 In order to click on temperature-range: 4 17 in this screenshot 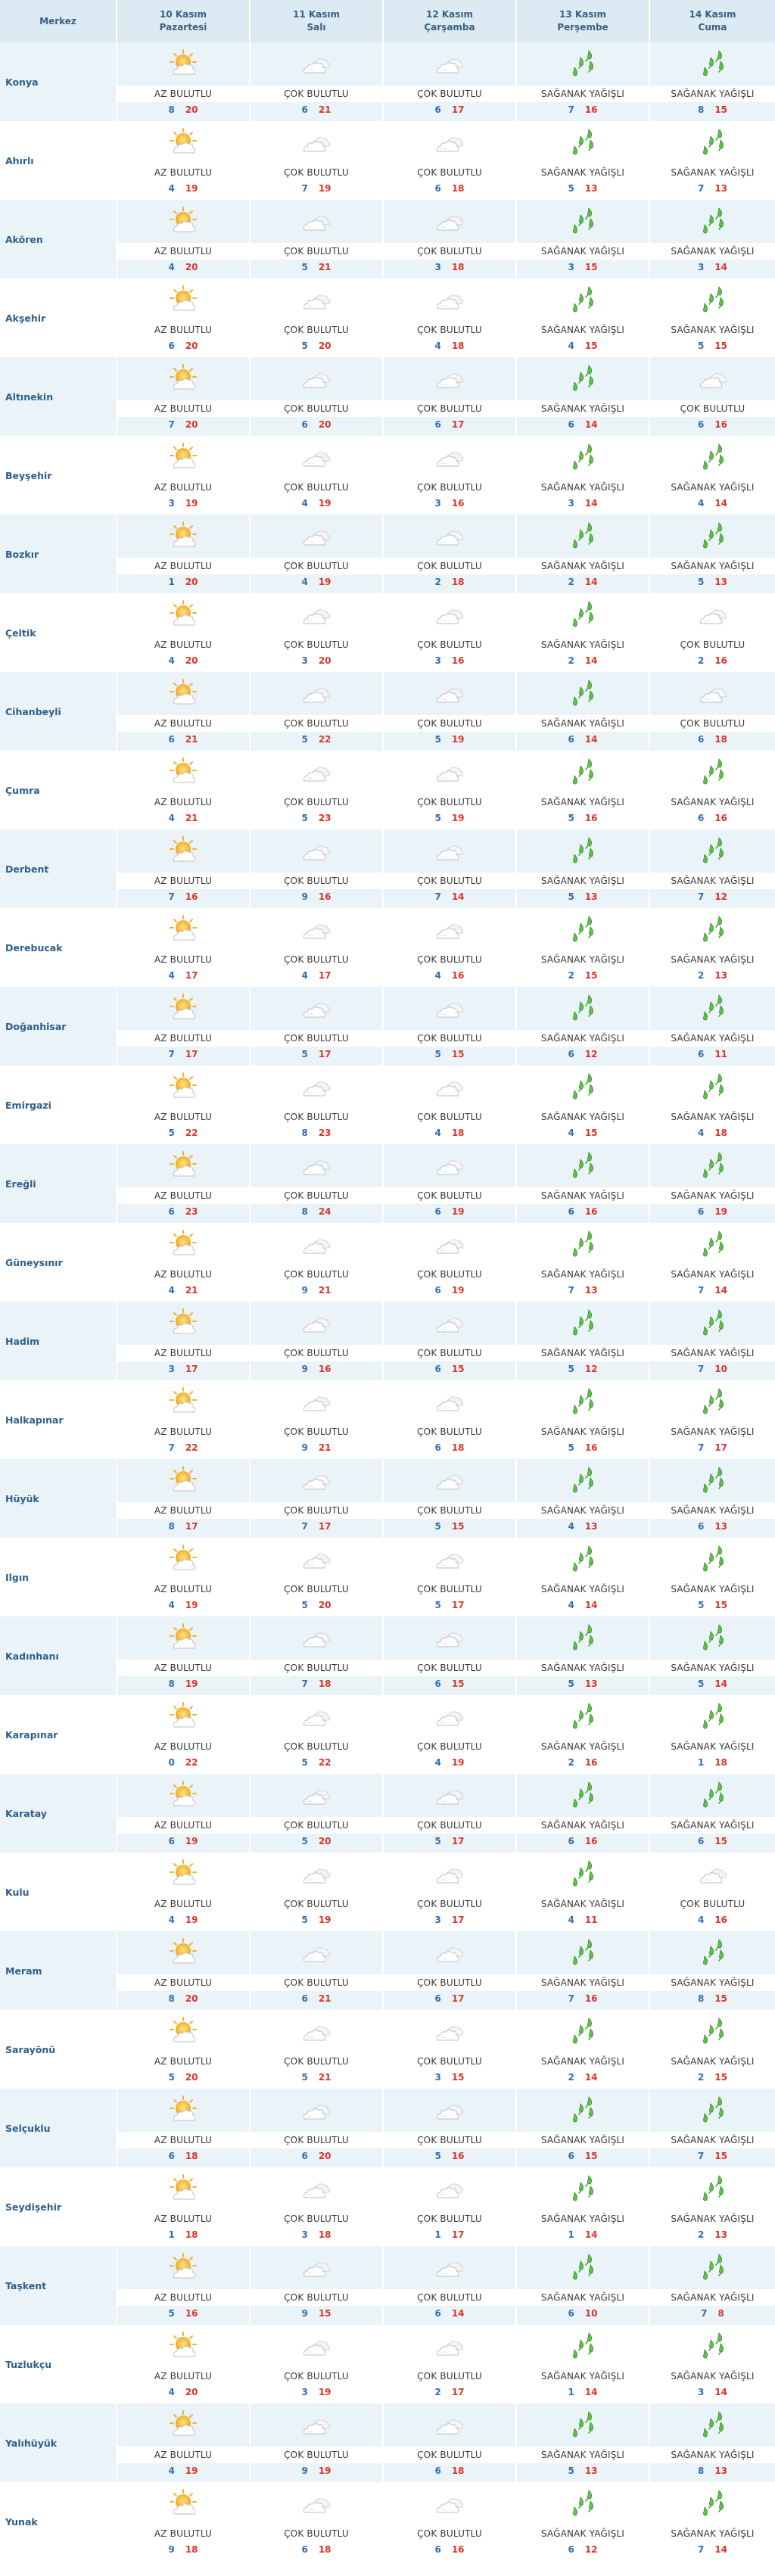, I will do `click(316, 975)`.